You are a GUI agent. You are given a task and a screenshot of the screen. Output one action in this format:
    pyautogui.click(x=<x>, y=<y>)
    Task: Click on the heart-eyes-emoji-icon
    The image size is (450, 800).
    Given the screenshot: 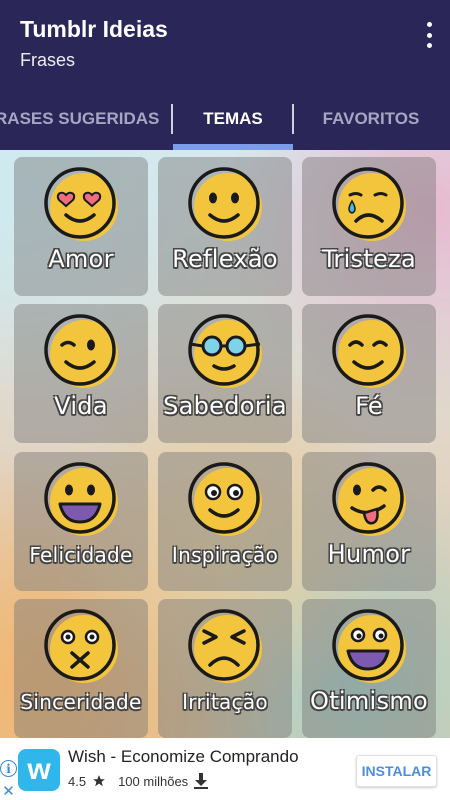 What is the action you would take?
    pyautogui.click(x=81, y=204)
    